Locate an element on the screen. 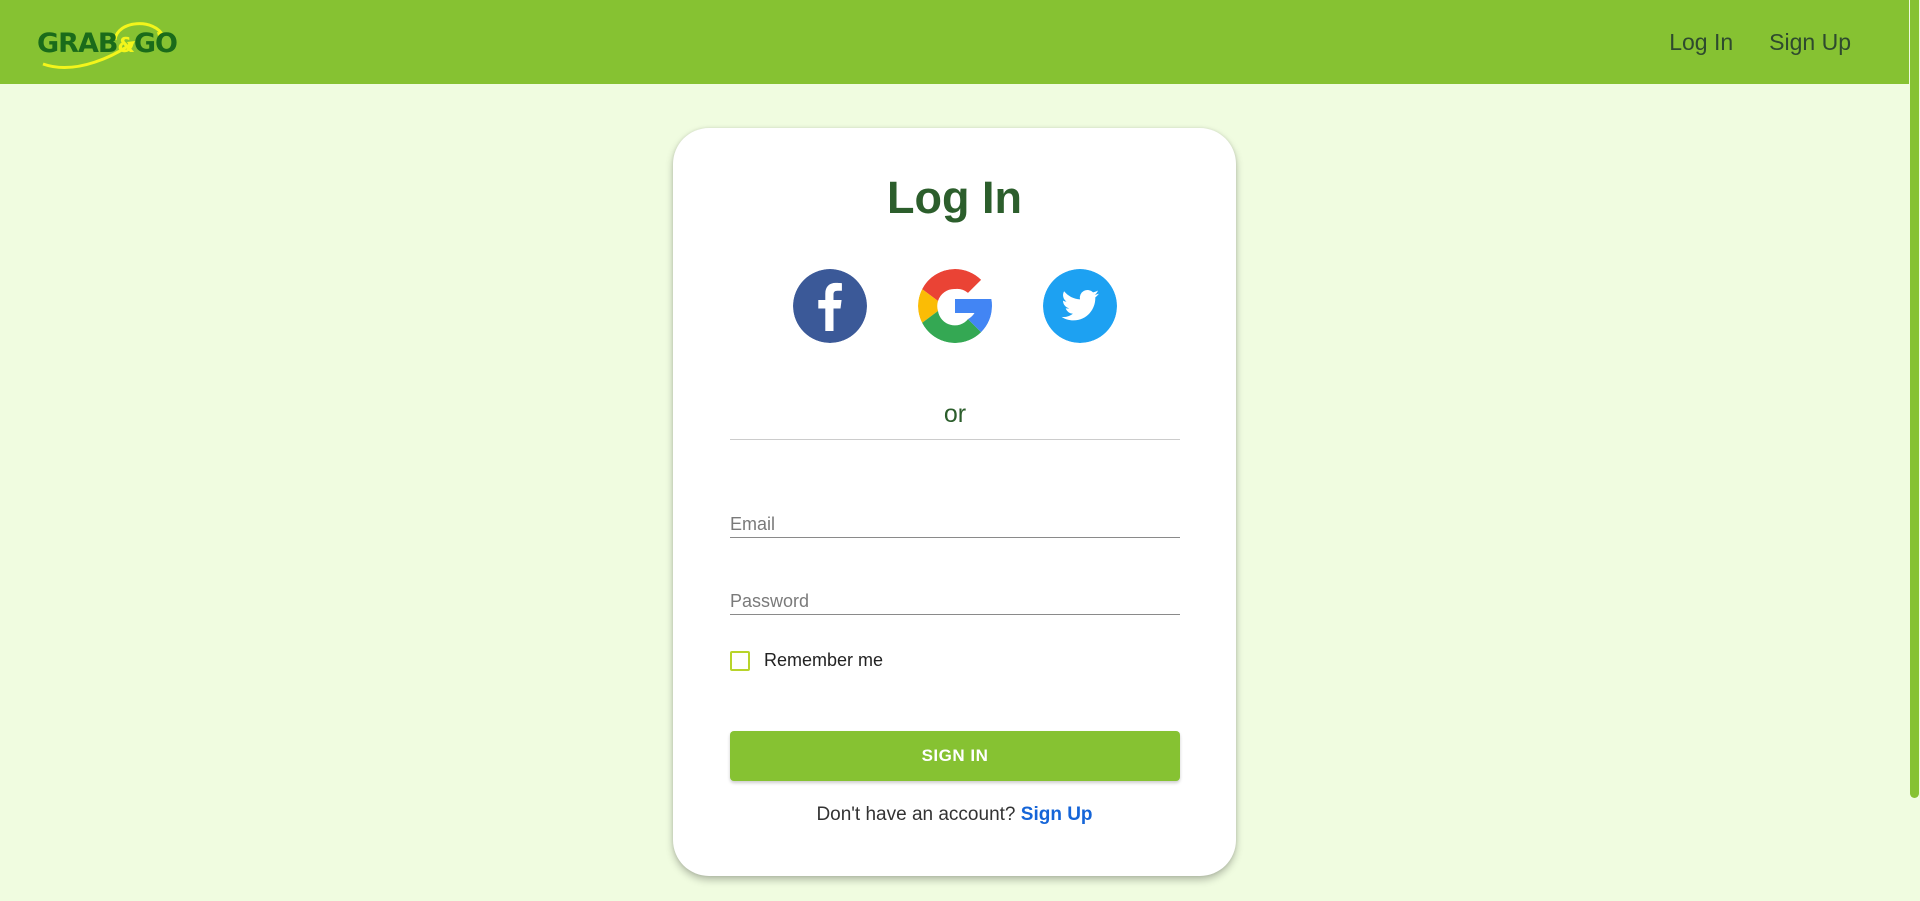 This screenshot has height=901, width=1920. scrollbar-thumb is located at coordinates (1914, 399).